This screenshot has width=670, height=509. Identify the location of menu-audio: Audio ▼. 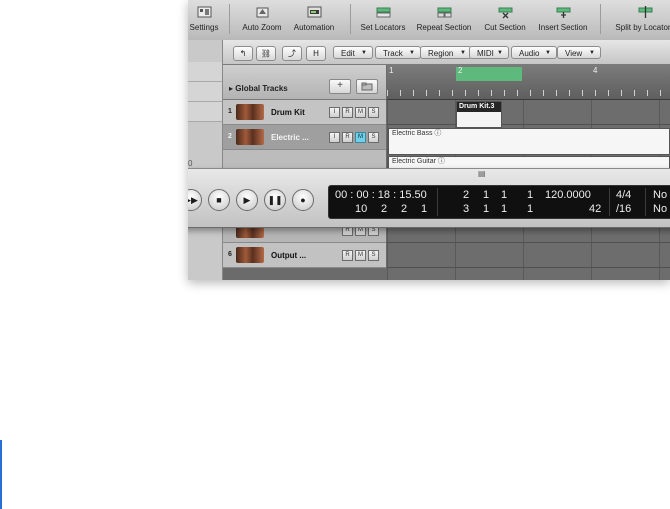
(534, 52).